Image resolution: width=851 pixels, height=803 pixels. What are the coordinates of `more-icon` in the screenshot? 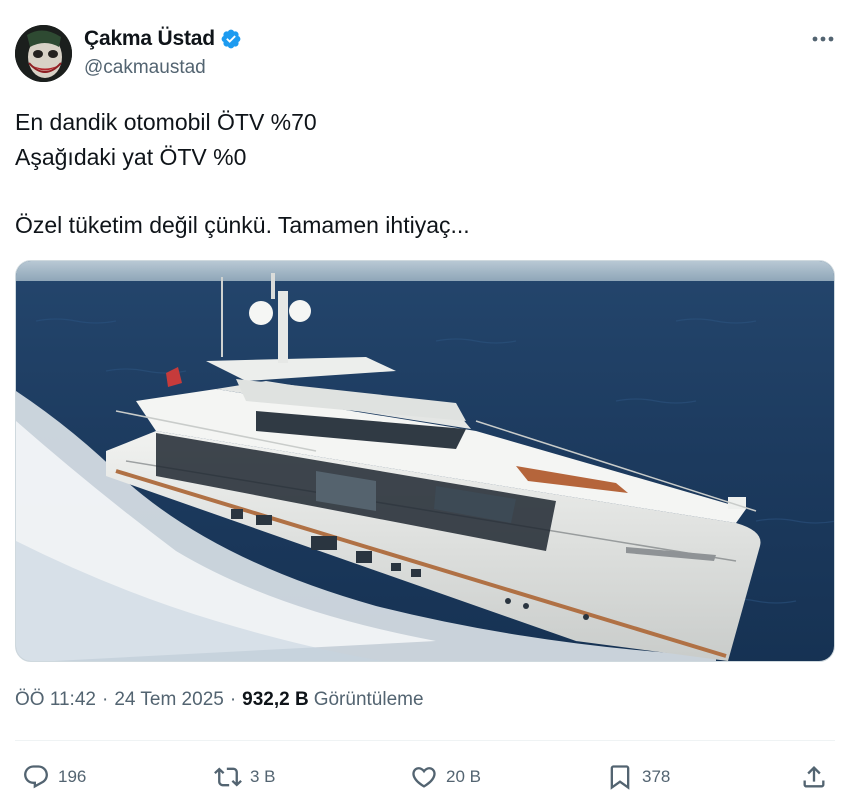 It's located at (823, 39).